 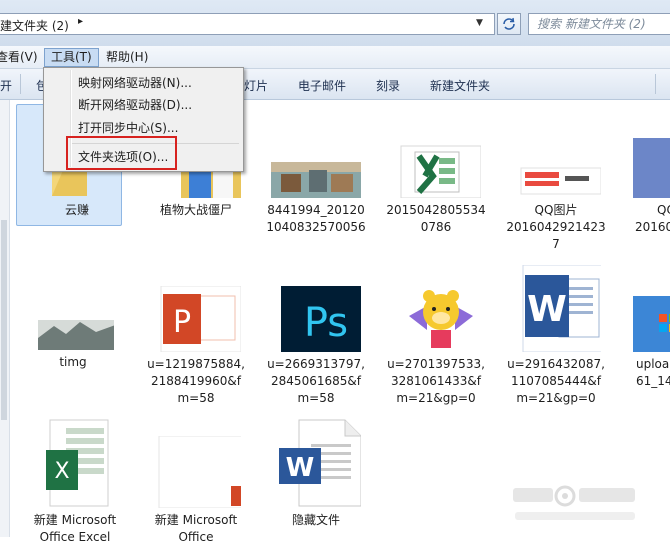 I want to click on file-name-line: 1107085444&f, so click(x=556, y=381).